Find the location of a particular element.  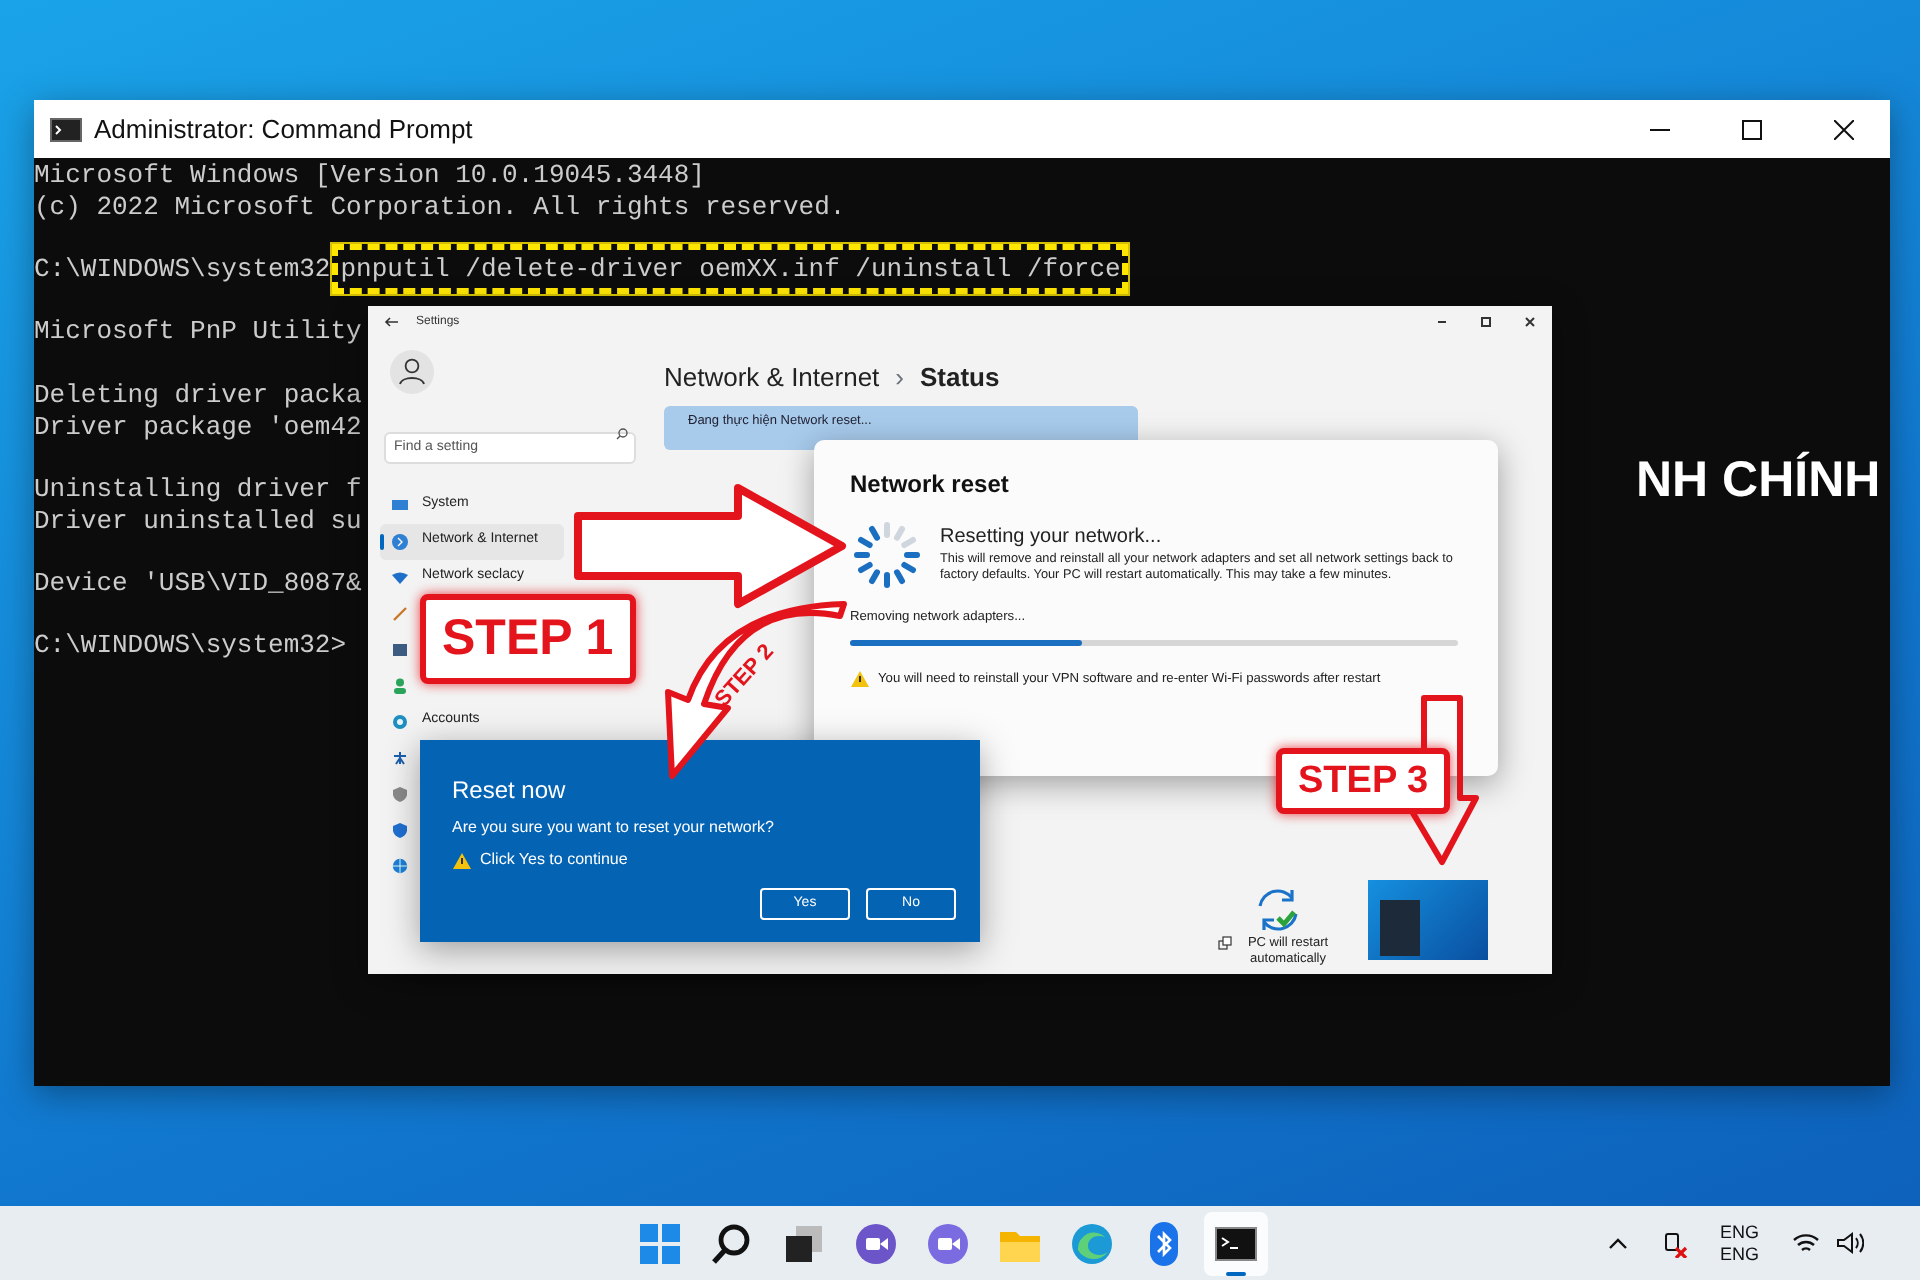

pen-icon is located at coordinates (400, 613).